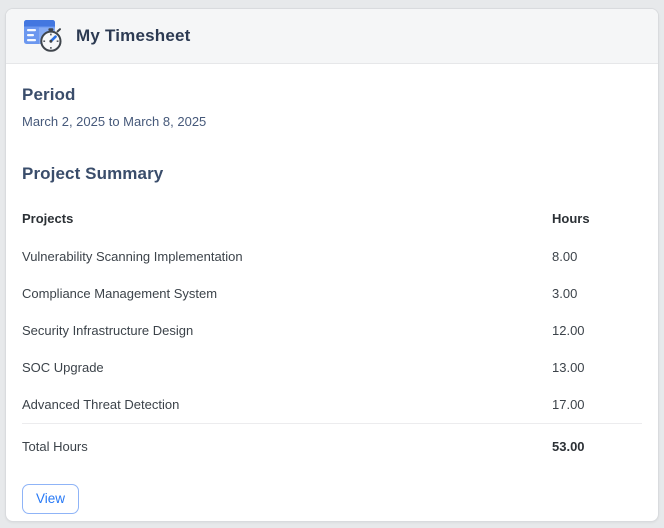  Describe the element at coordinates (332, 330) in the screenshot. I see `table-row: Security Infrastructure Design 12.00` at that location.